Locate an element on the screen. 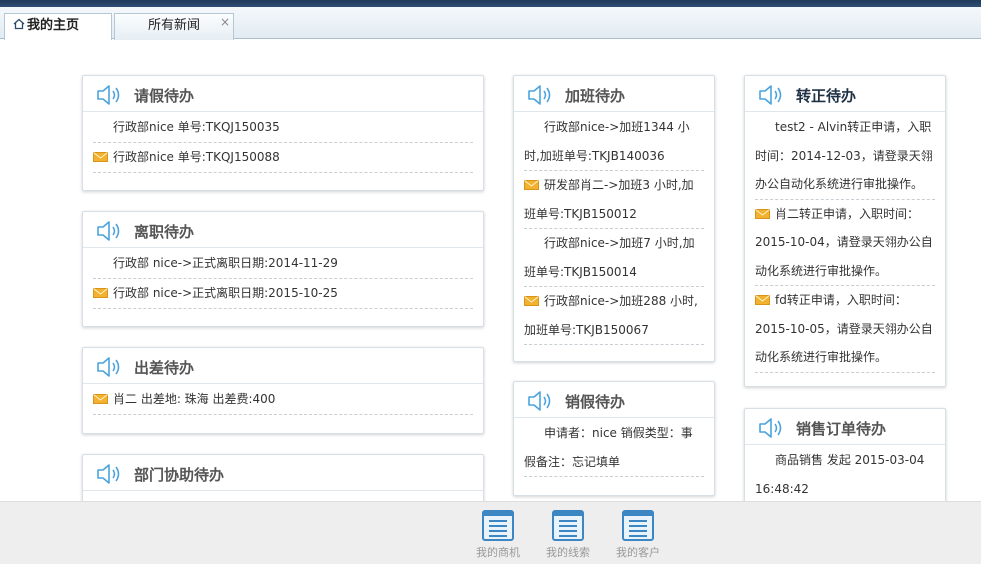 Image resolution: width=981 pixels, height=564 pixels. panel-header: 请假待办 is located at coordinates (283, 94).